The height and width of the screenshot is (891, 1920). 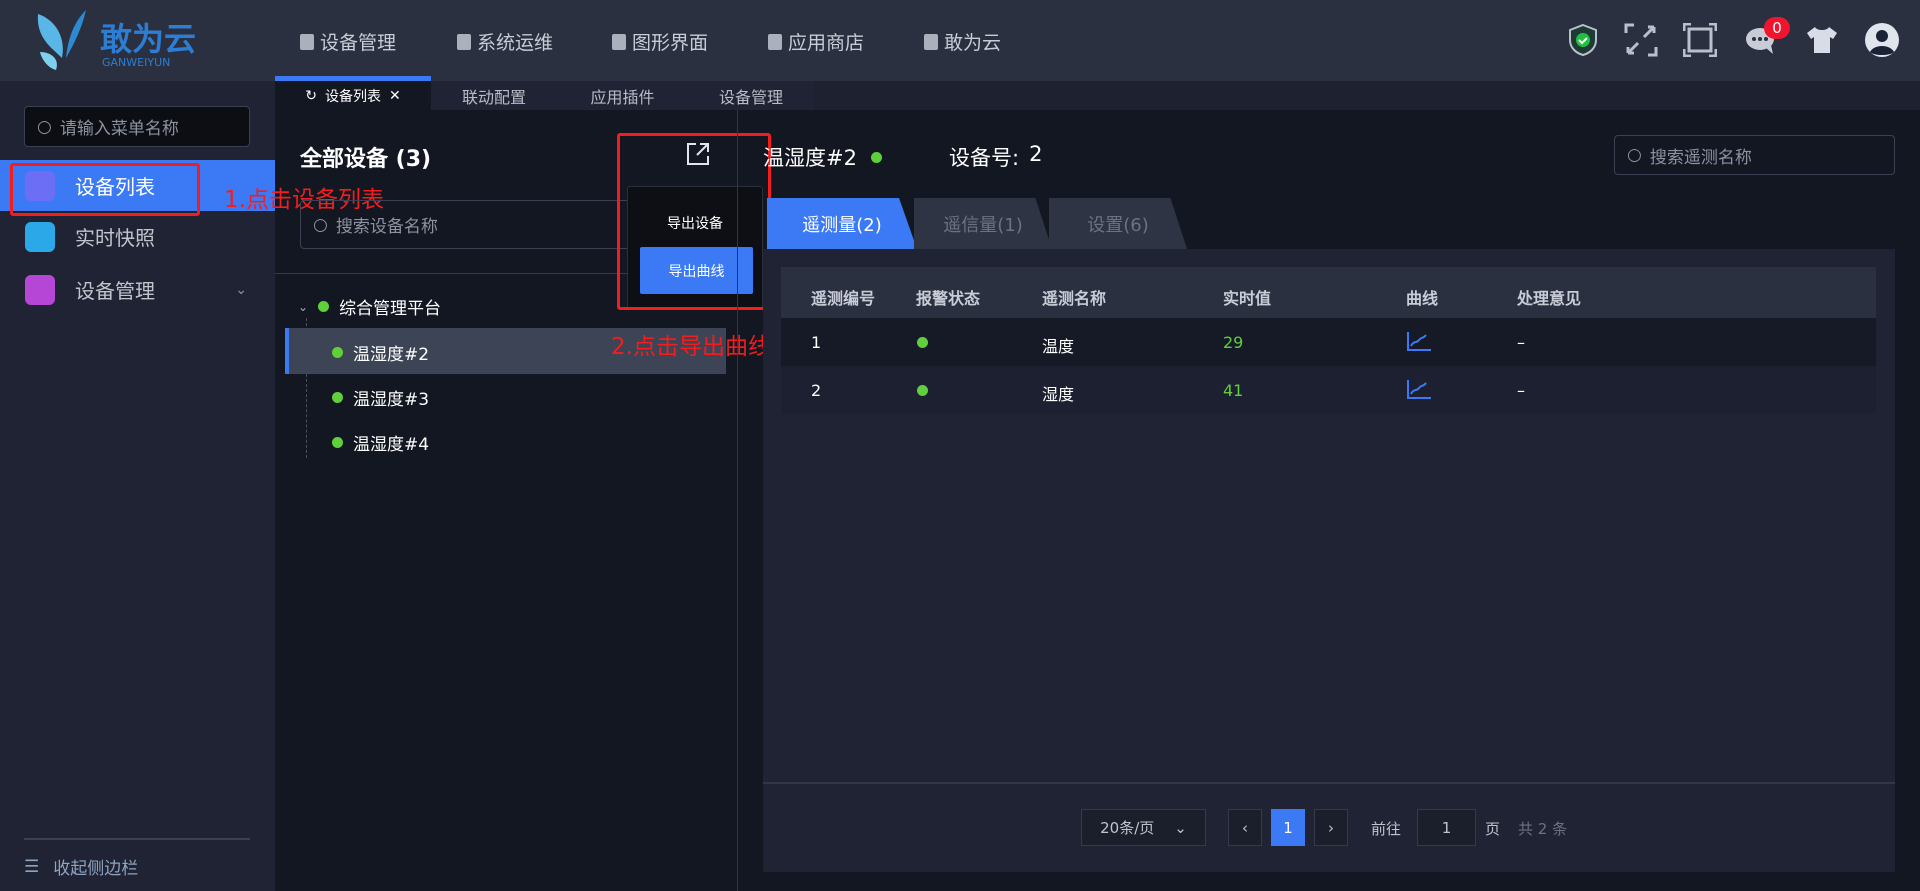 What do you see at coordinates (148, 39) in the screenshot?
I see `logo-text: 敢为云` at bounding box center [148, 39].